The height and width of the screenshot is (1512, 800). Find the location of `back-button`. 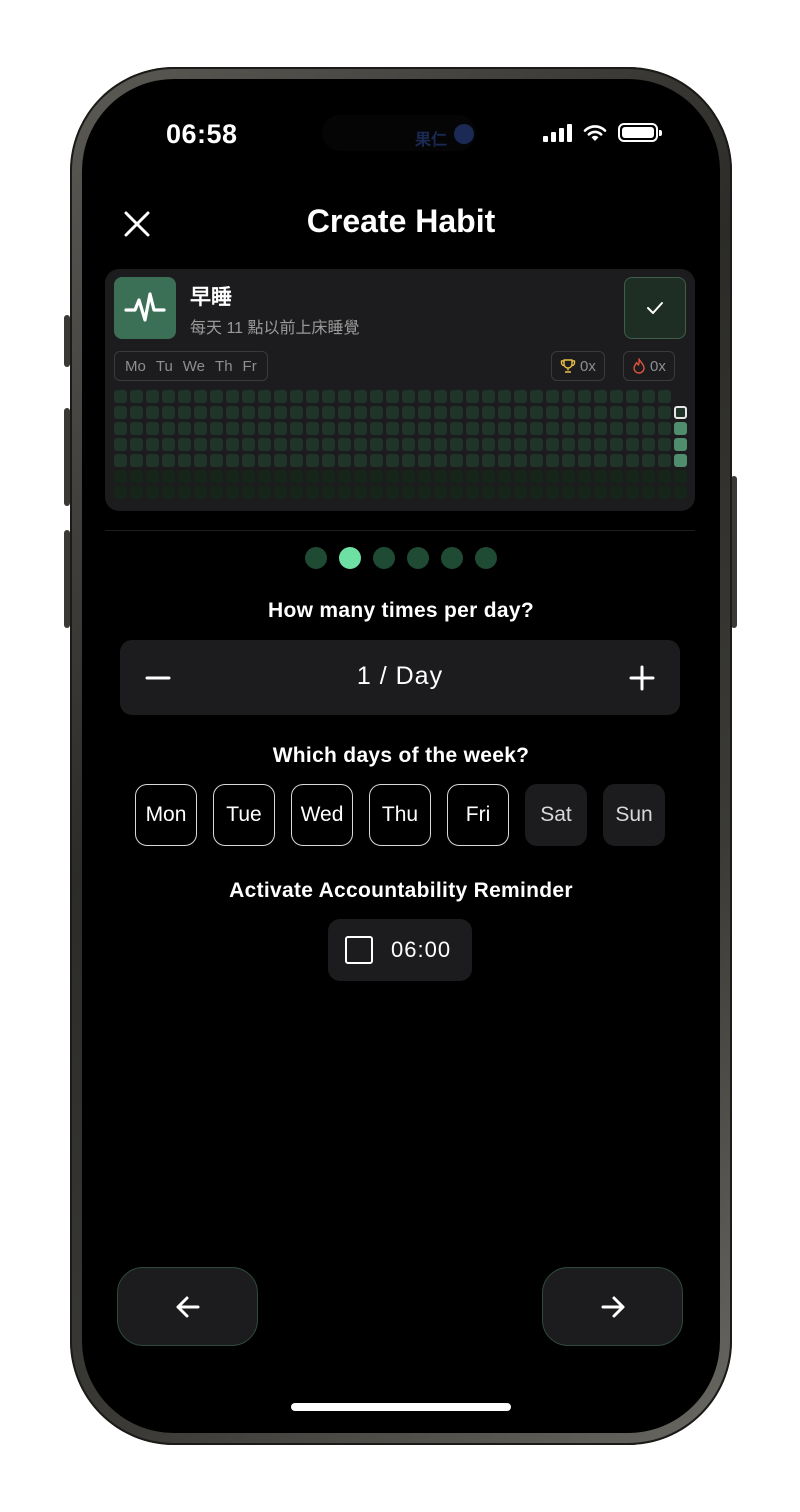

back-button is located at coordinates (187, 1306).